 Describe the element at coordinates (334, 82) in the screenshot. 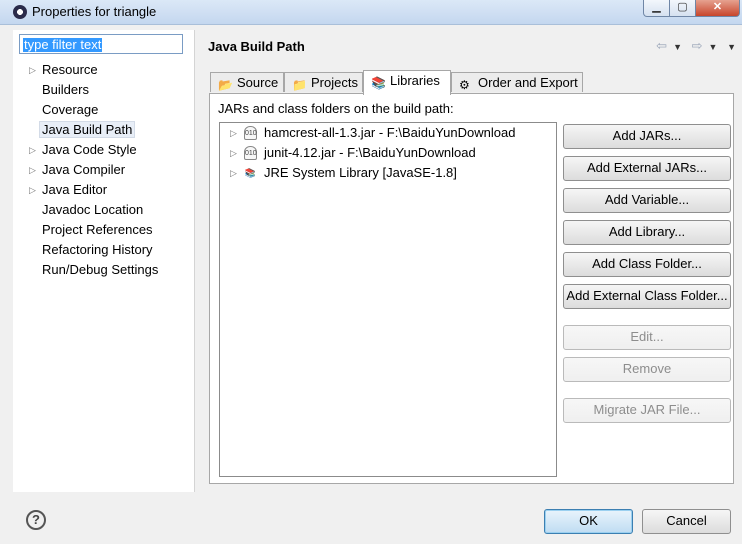

I see `tab-label: Projects` at that location.